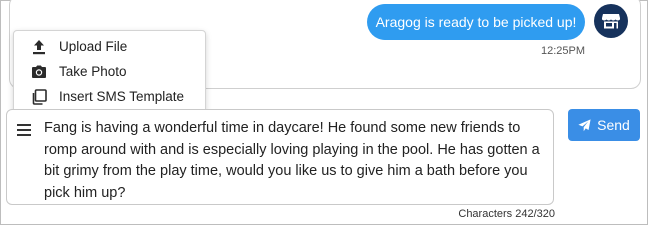  Describe the element at coordinates (584, 124) in the screenshot. I see `paper-plane-icon` at that location.